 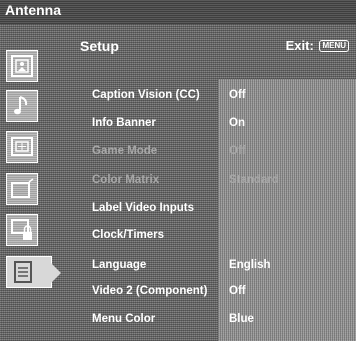 What do you see at coordinates (334, 46) in the screenshot?
I see `menu-key-icon: MENU` at bounding box center [334, 46].